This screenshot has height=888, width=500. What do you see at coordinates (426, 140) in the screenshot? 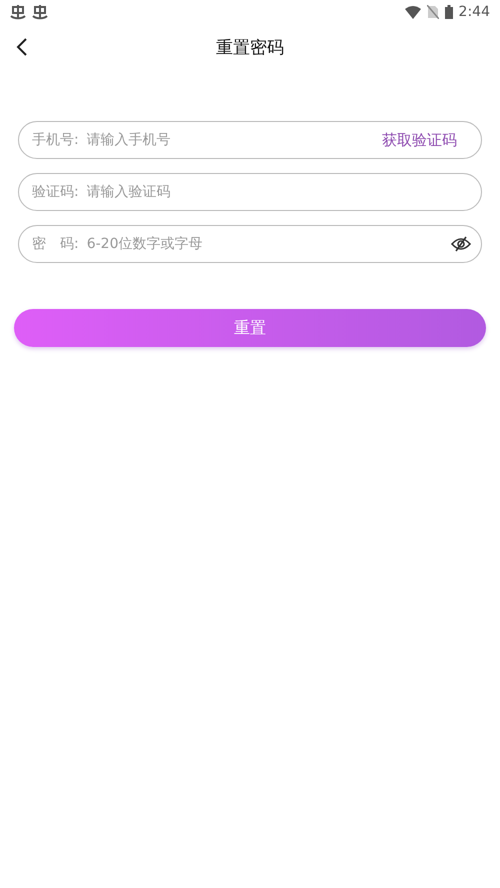
I see `get-code-button: 获取验证码` at bounding box center [426, 140].